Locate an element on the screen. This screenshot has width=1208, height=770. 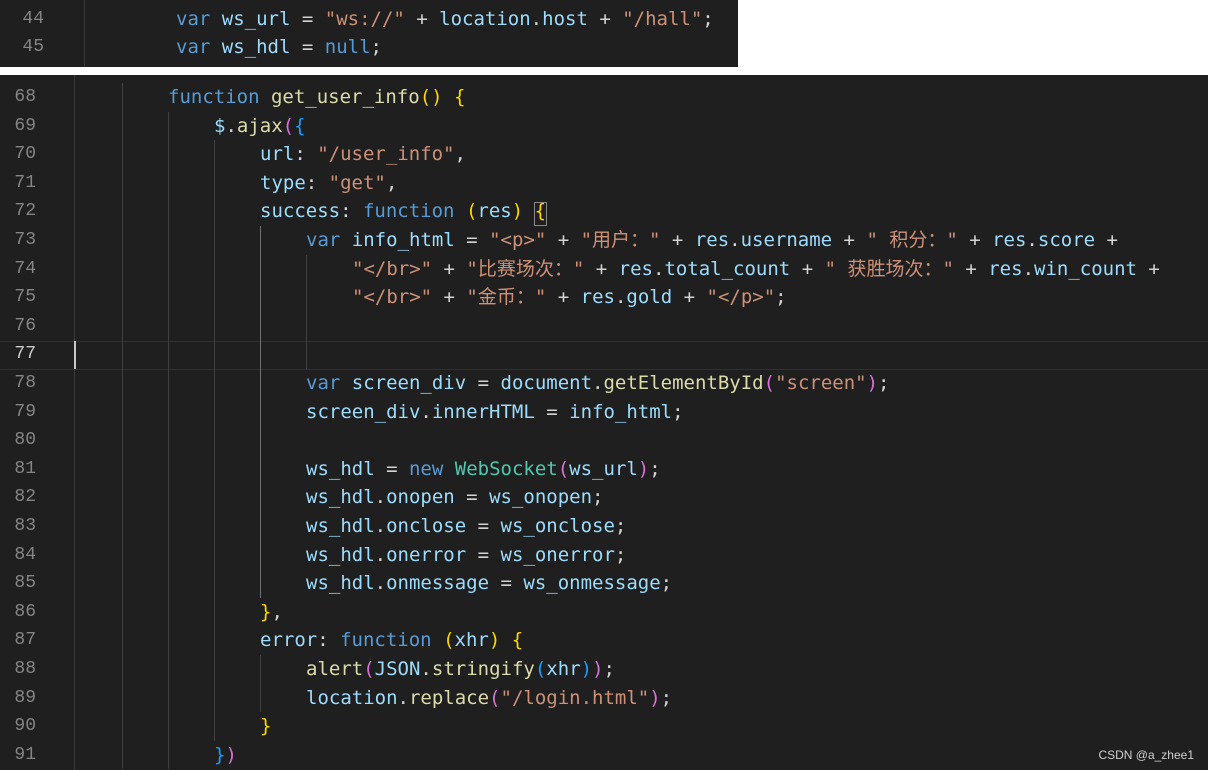
code-line: 70 url: "/user_info", is located at coordinates (604, 154).